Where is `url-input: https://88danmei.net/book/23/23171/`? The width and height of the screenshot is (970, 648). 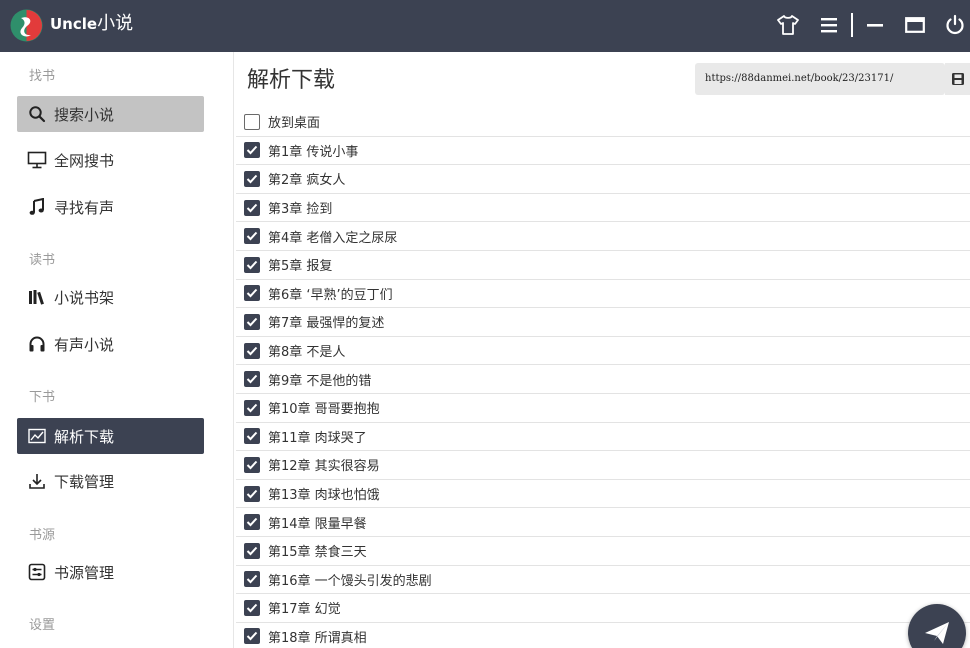
url-input: https://88danmei.net/book/23/23171/ is located at coordinates (820, 79).